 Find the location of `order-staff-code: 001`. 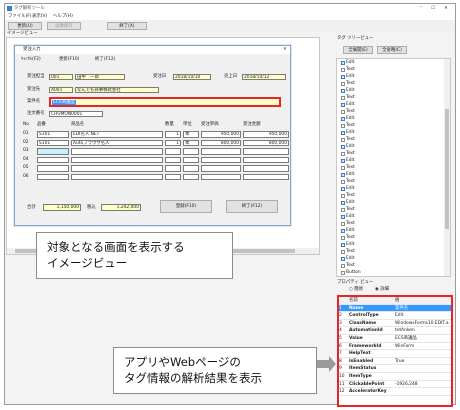

order-staff-code: 001 is located at coordinates (61, 77).